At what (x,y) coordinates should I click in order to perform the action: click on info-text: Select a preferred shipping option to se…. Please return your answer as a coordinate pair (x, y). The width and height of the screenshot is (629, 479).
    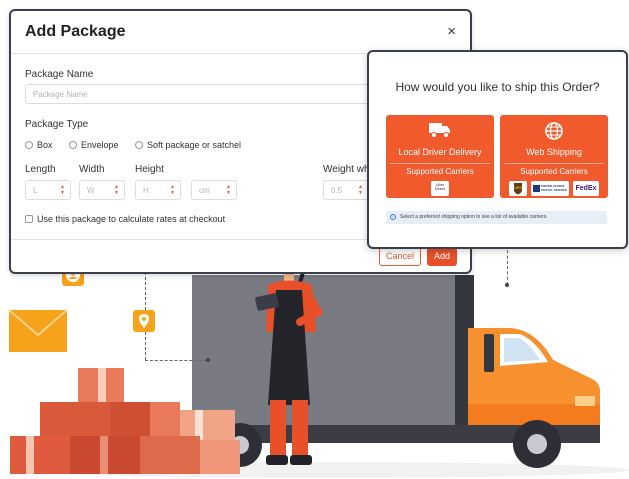
    Looking at the image, I should click on (474, 217).